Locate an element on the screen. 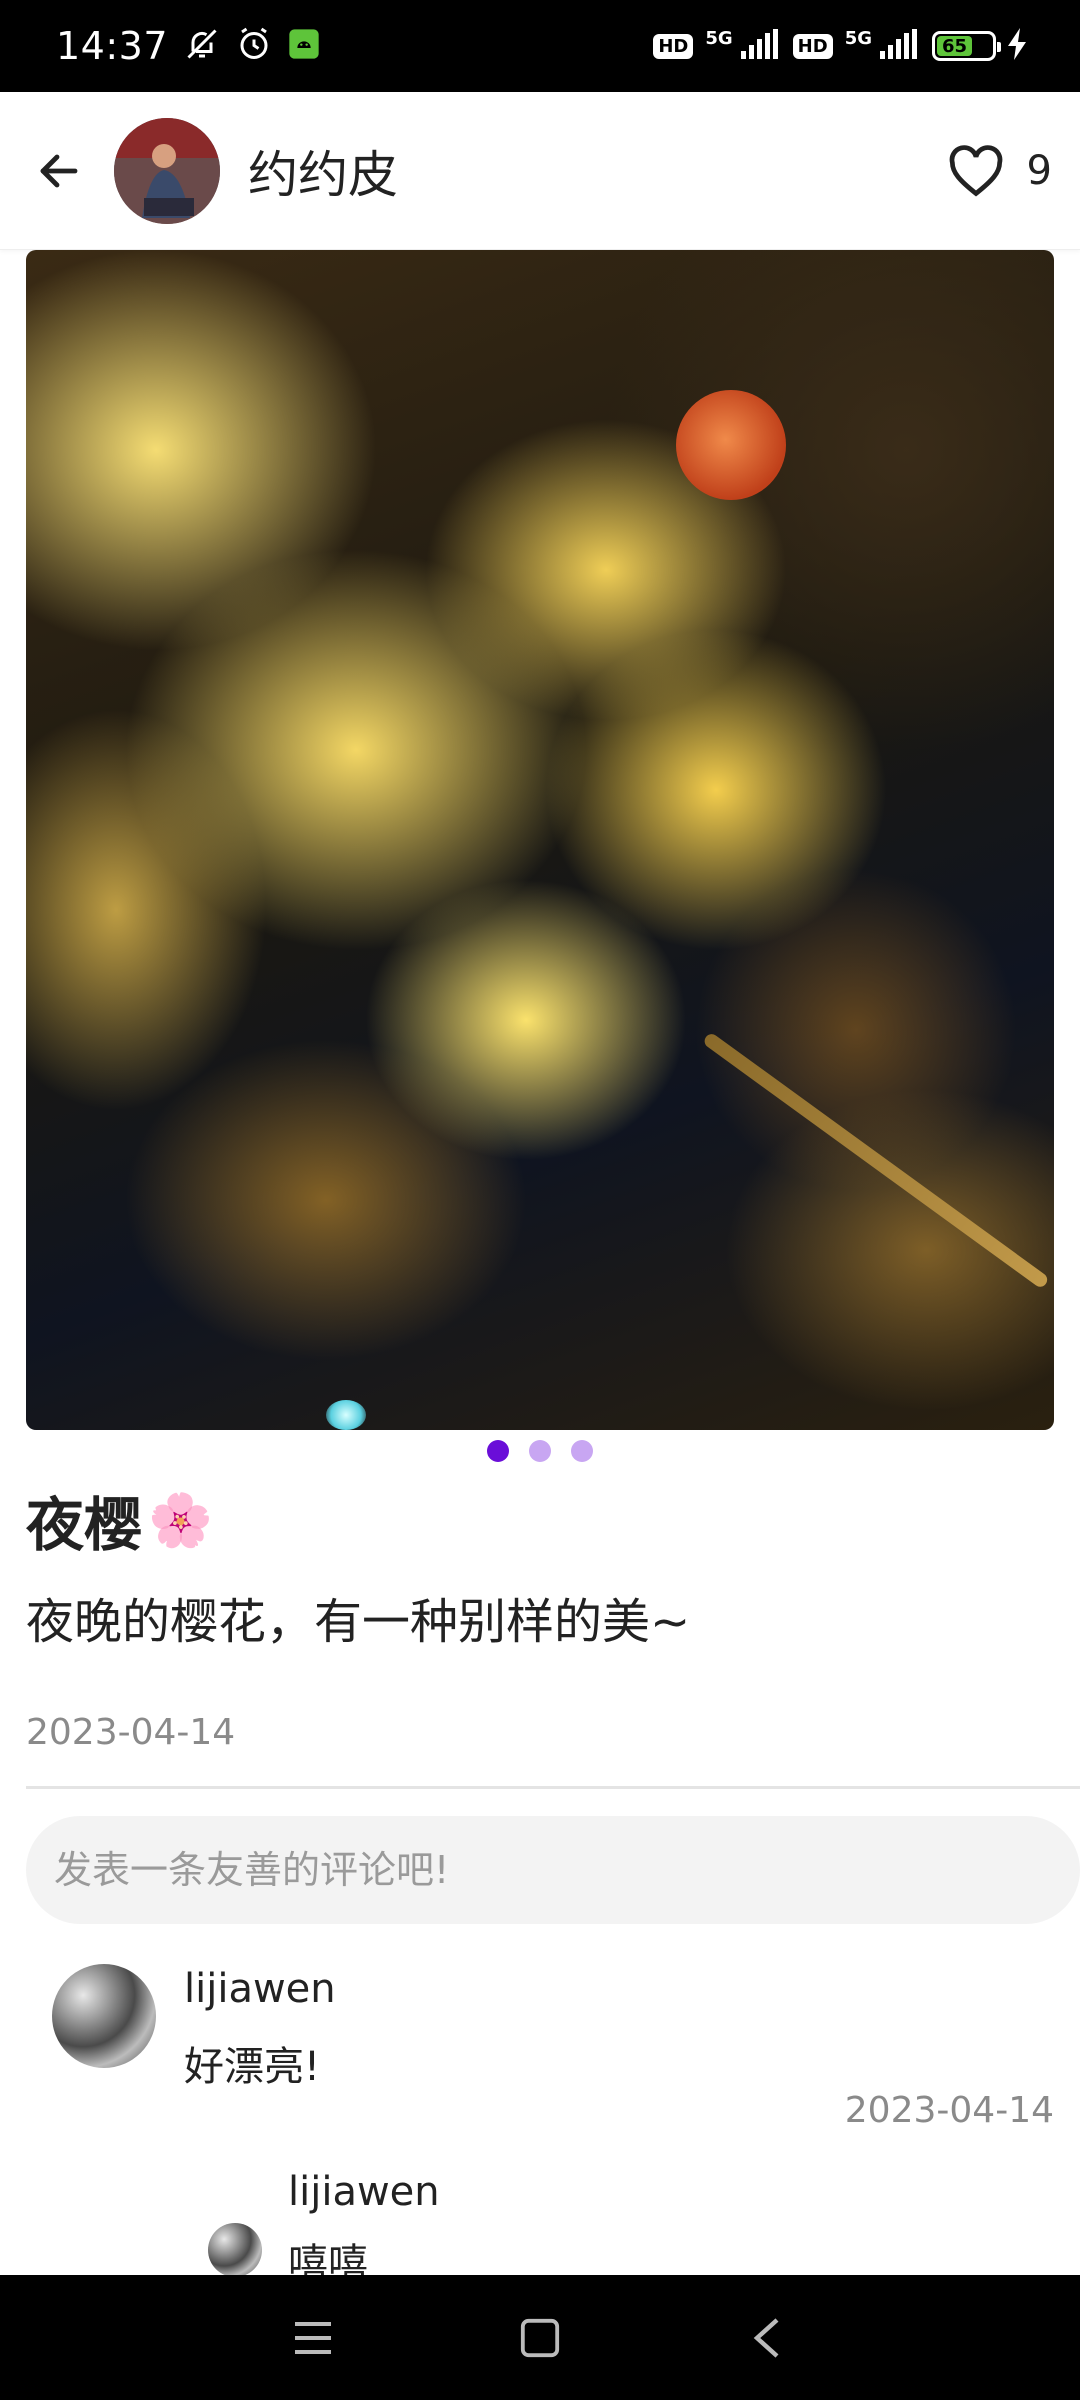 The height and width of the screenshot is (2400, 1080). status-bar-left: 14:37 is located at coordinates (188, 46).